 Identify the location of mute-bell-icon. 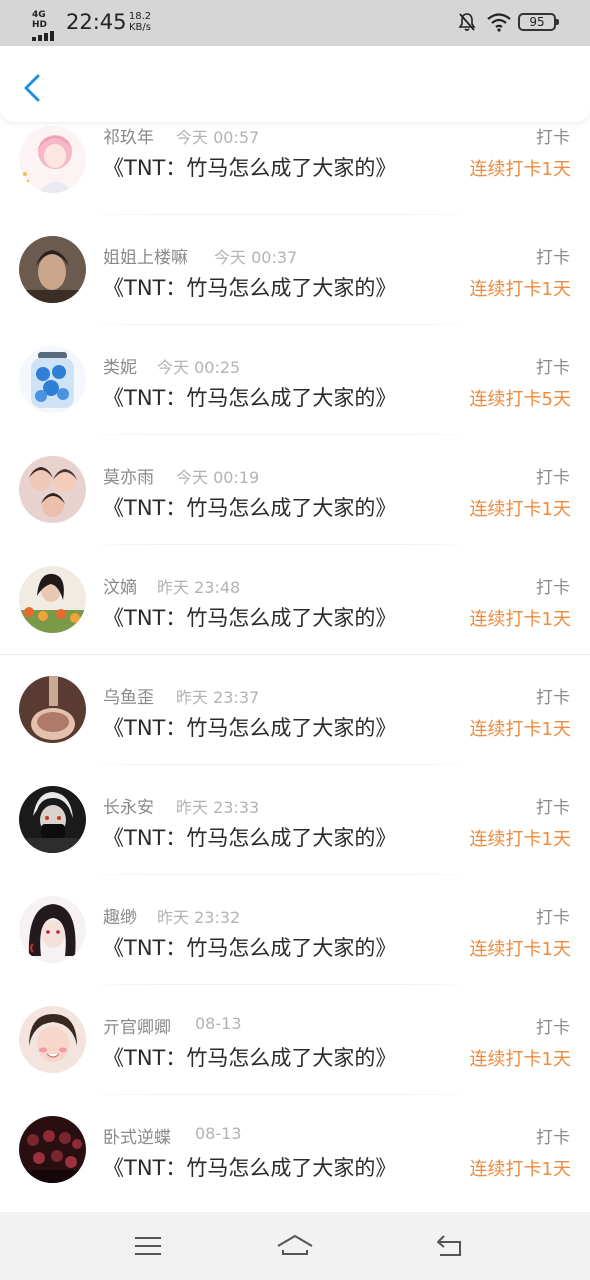
(467, 22).